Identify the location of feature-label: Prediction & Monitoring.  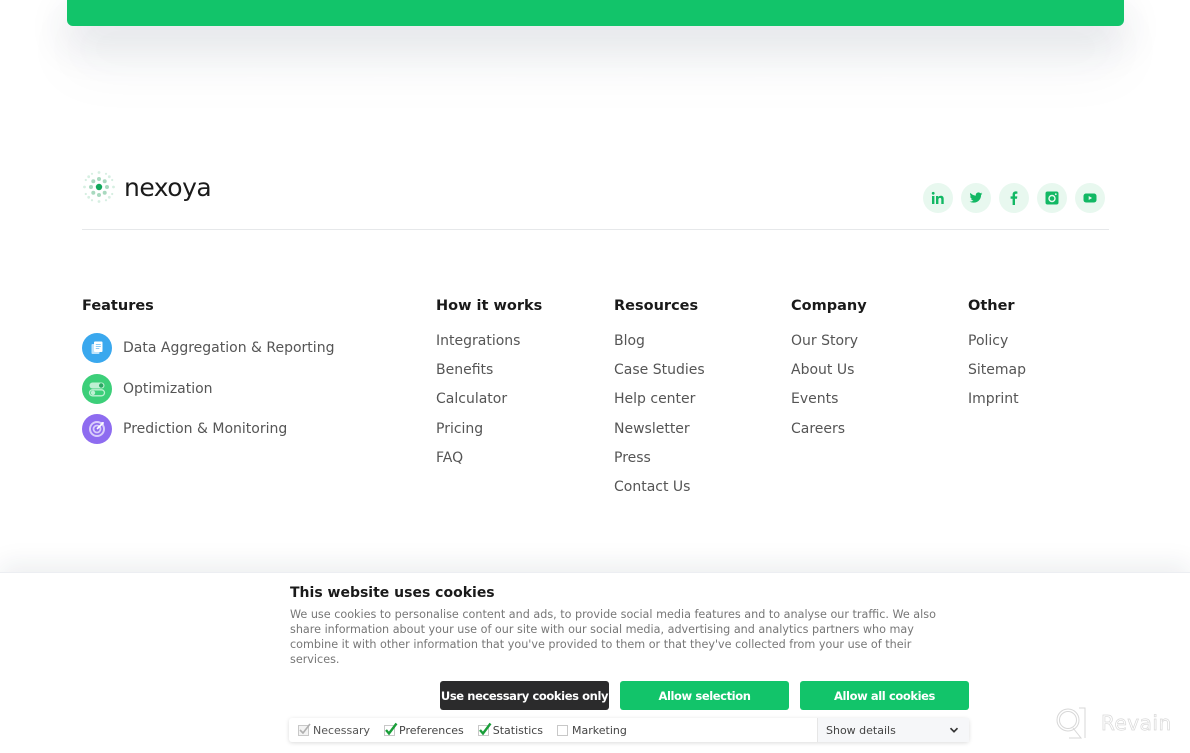
(205, 429).